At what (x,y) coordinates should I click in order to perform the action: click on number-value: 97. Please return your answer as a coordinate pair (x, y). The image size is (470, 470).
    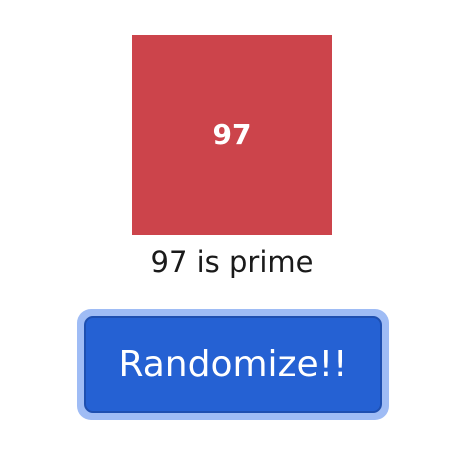
    Looking at the image, I should click on (232, 134).